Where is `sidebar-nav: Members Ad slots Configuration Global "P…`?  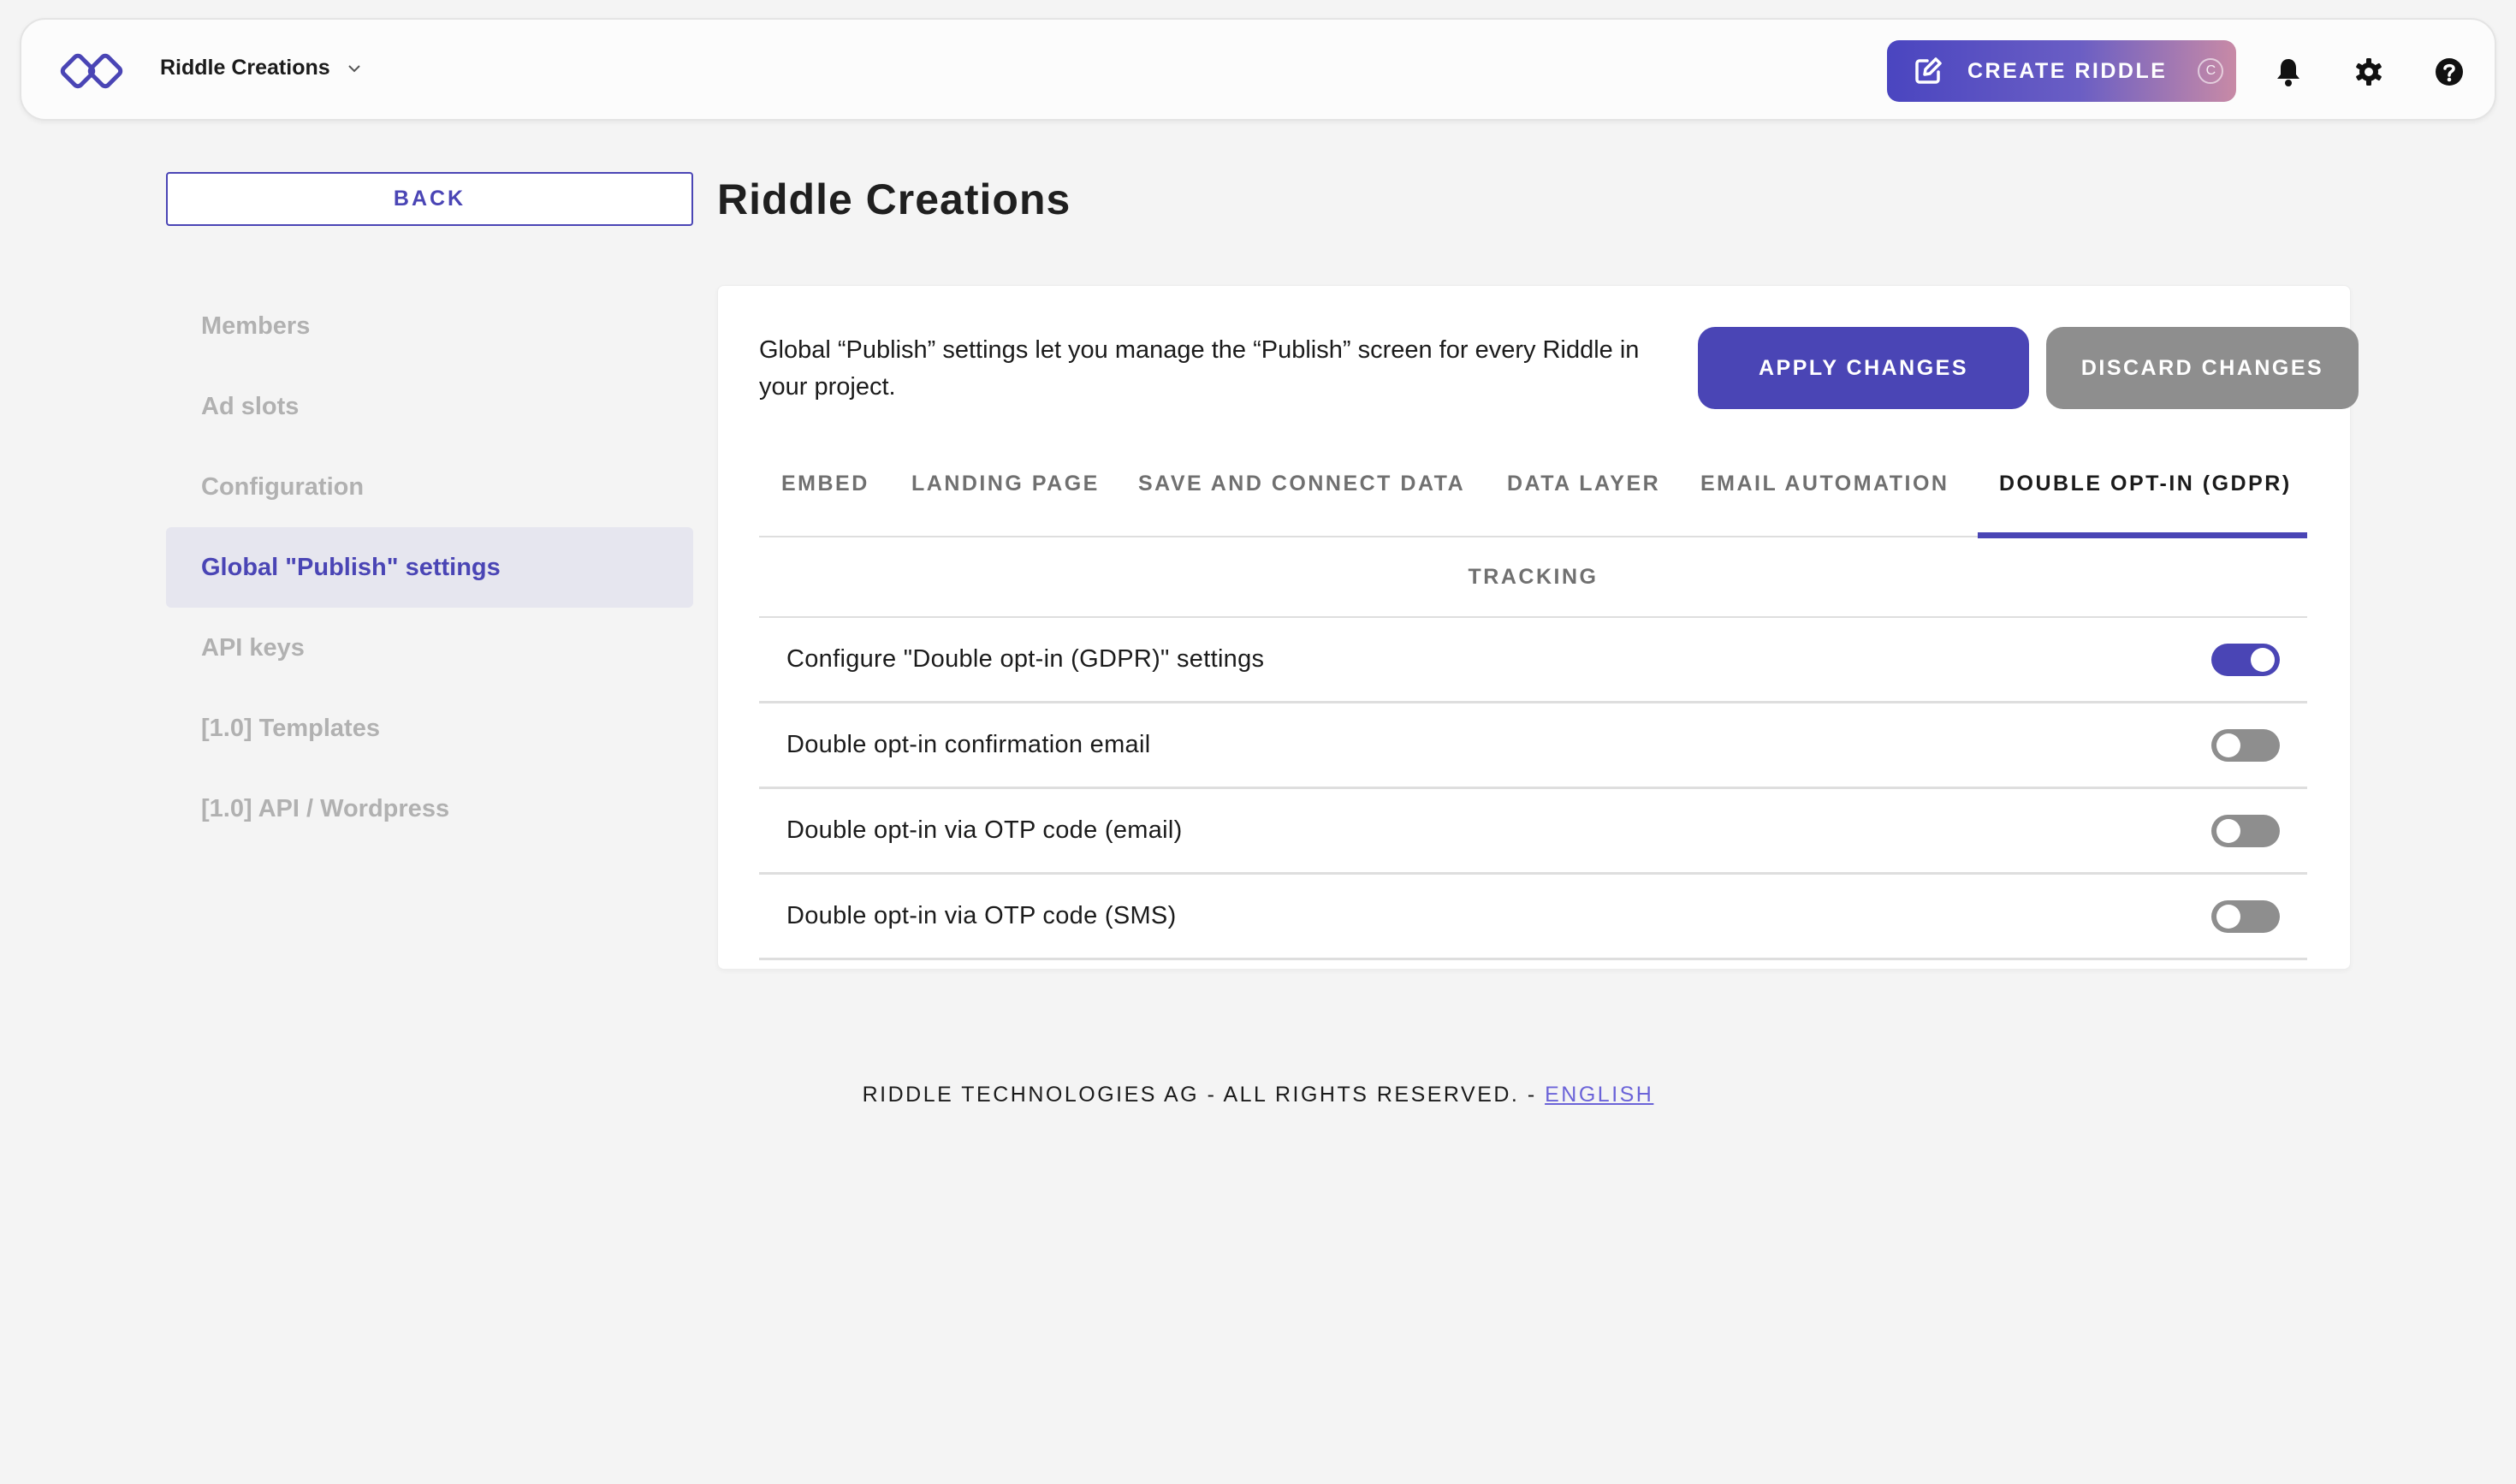 sidebar-nav: Members Ad slots Configuration Global "P… is located at coordinates (429, 568).